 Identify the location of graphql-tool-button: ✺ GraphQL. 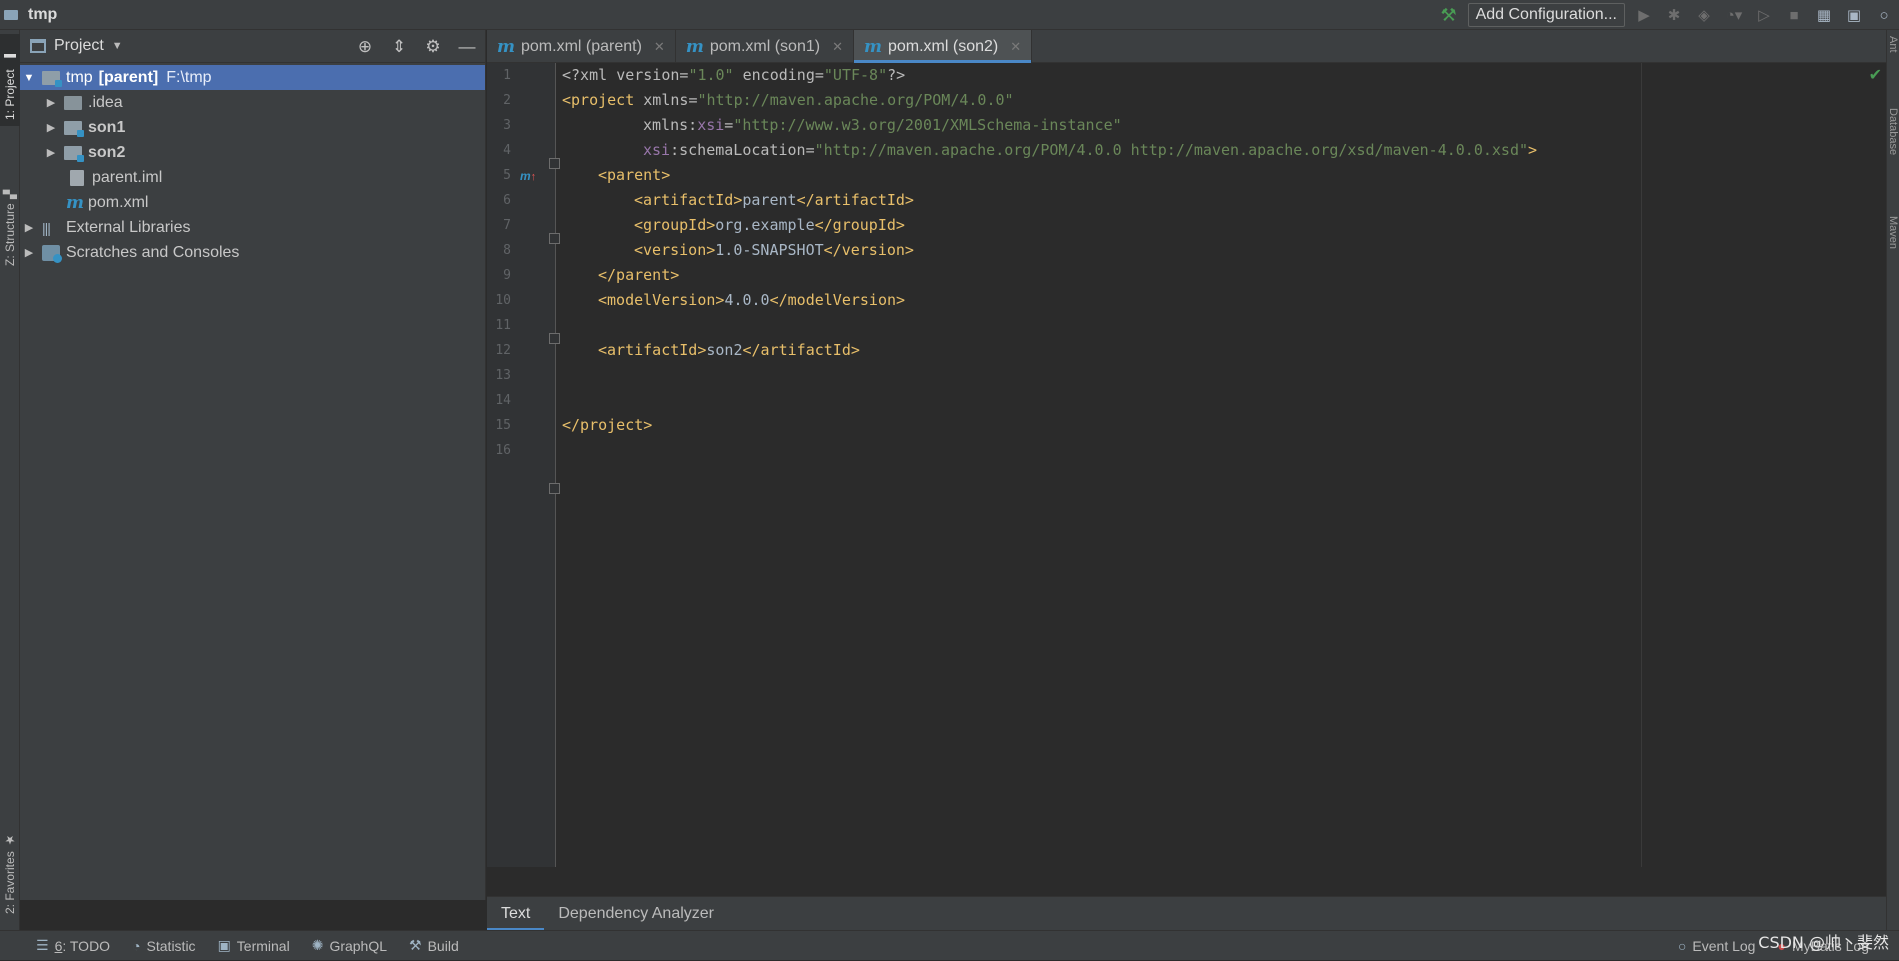
(349, 945).